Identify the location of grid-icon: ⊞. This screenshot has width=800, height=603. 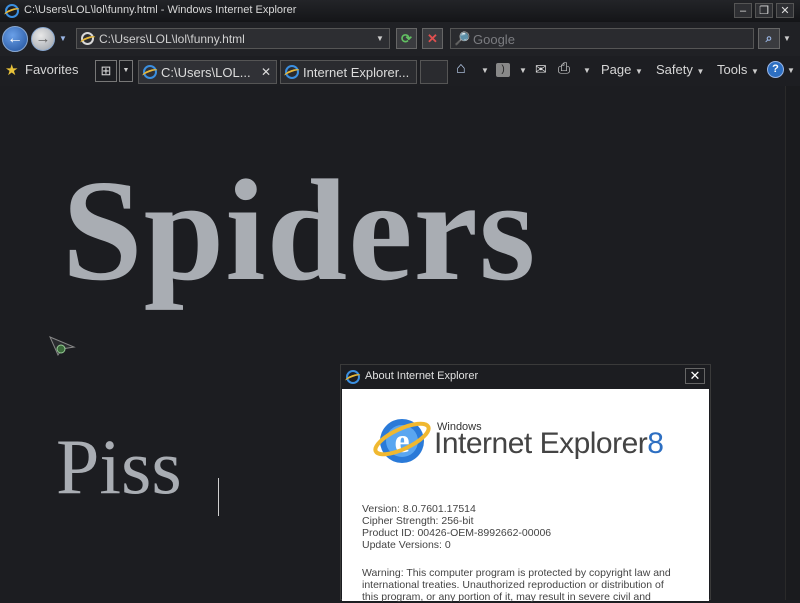
(106, 70).